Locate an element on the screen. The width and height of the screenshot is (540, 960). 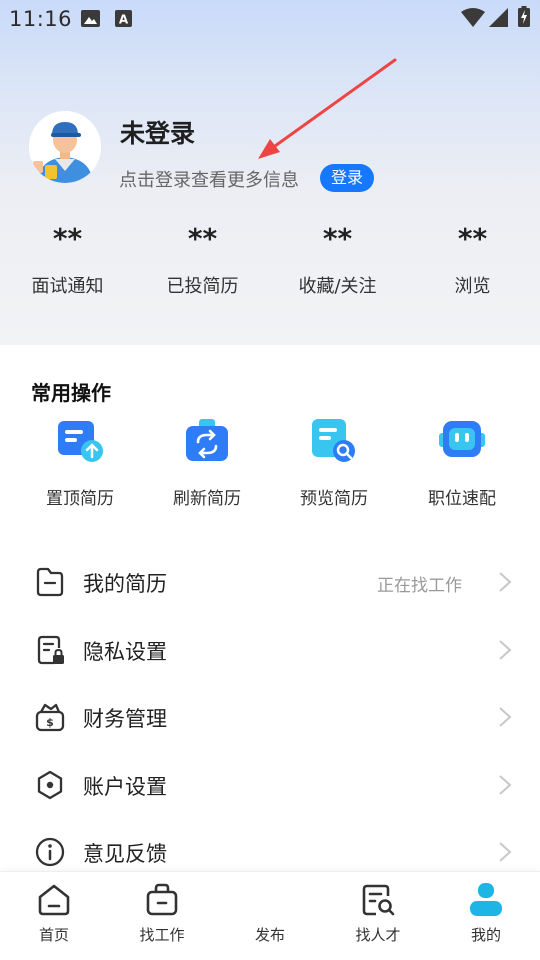
quick-action-preview-resume: 预览简历 is located at coordinates (334, 462).